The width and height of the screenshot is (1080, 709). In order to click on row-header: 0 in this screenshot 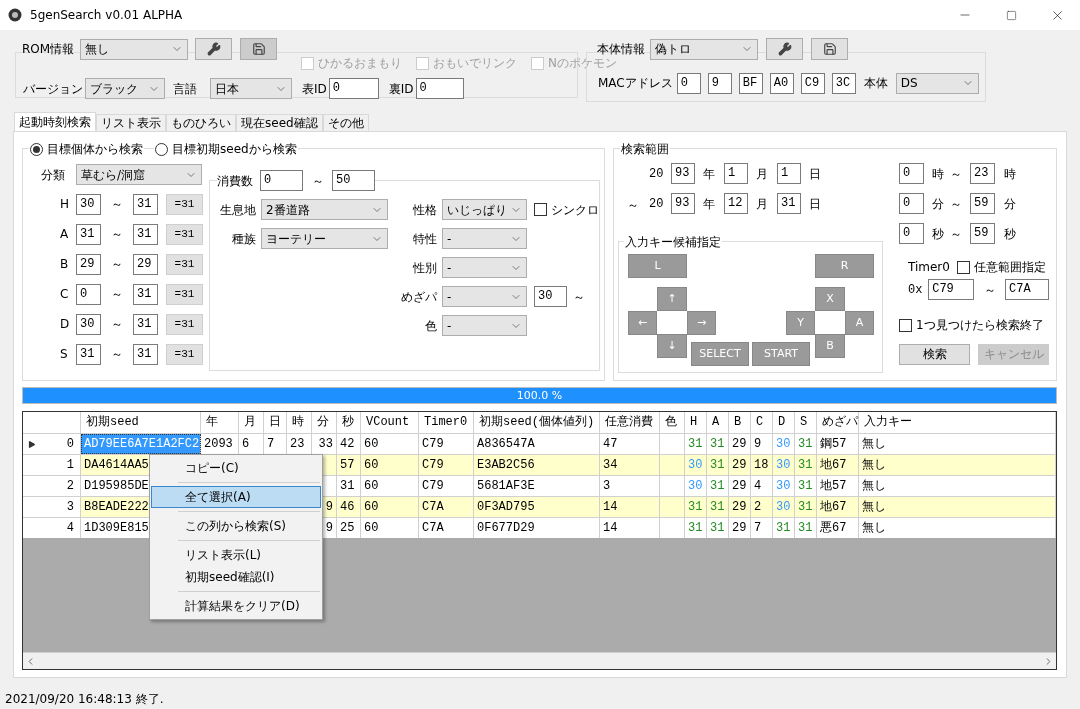, I will do `click(52, 444)`.